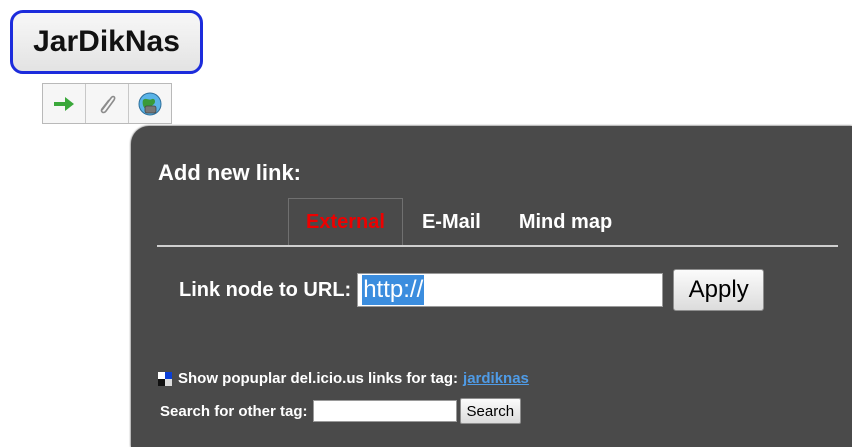 The height and width of the screenshot is (447, 852). I want to click on delicious-tag-link: jardiknas, so click(496, 378).